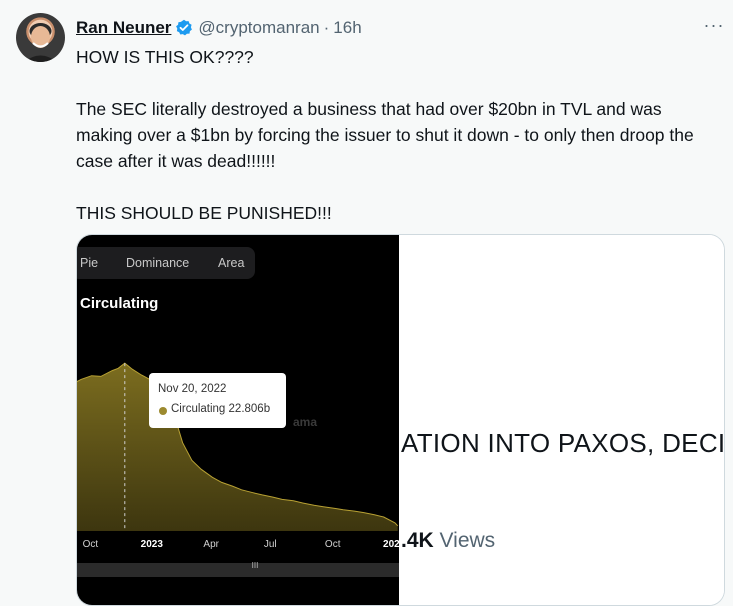 This screenshot has height=606, width=733. Describe the element at coordinates (238, 570) in the screenshot. I see `chart-scrollbar` at that location.